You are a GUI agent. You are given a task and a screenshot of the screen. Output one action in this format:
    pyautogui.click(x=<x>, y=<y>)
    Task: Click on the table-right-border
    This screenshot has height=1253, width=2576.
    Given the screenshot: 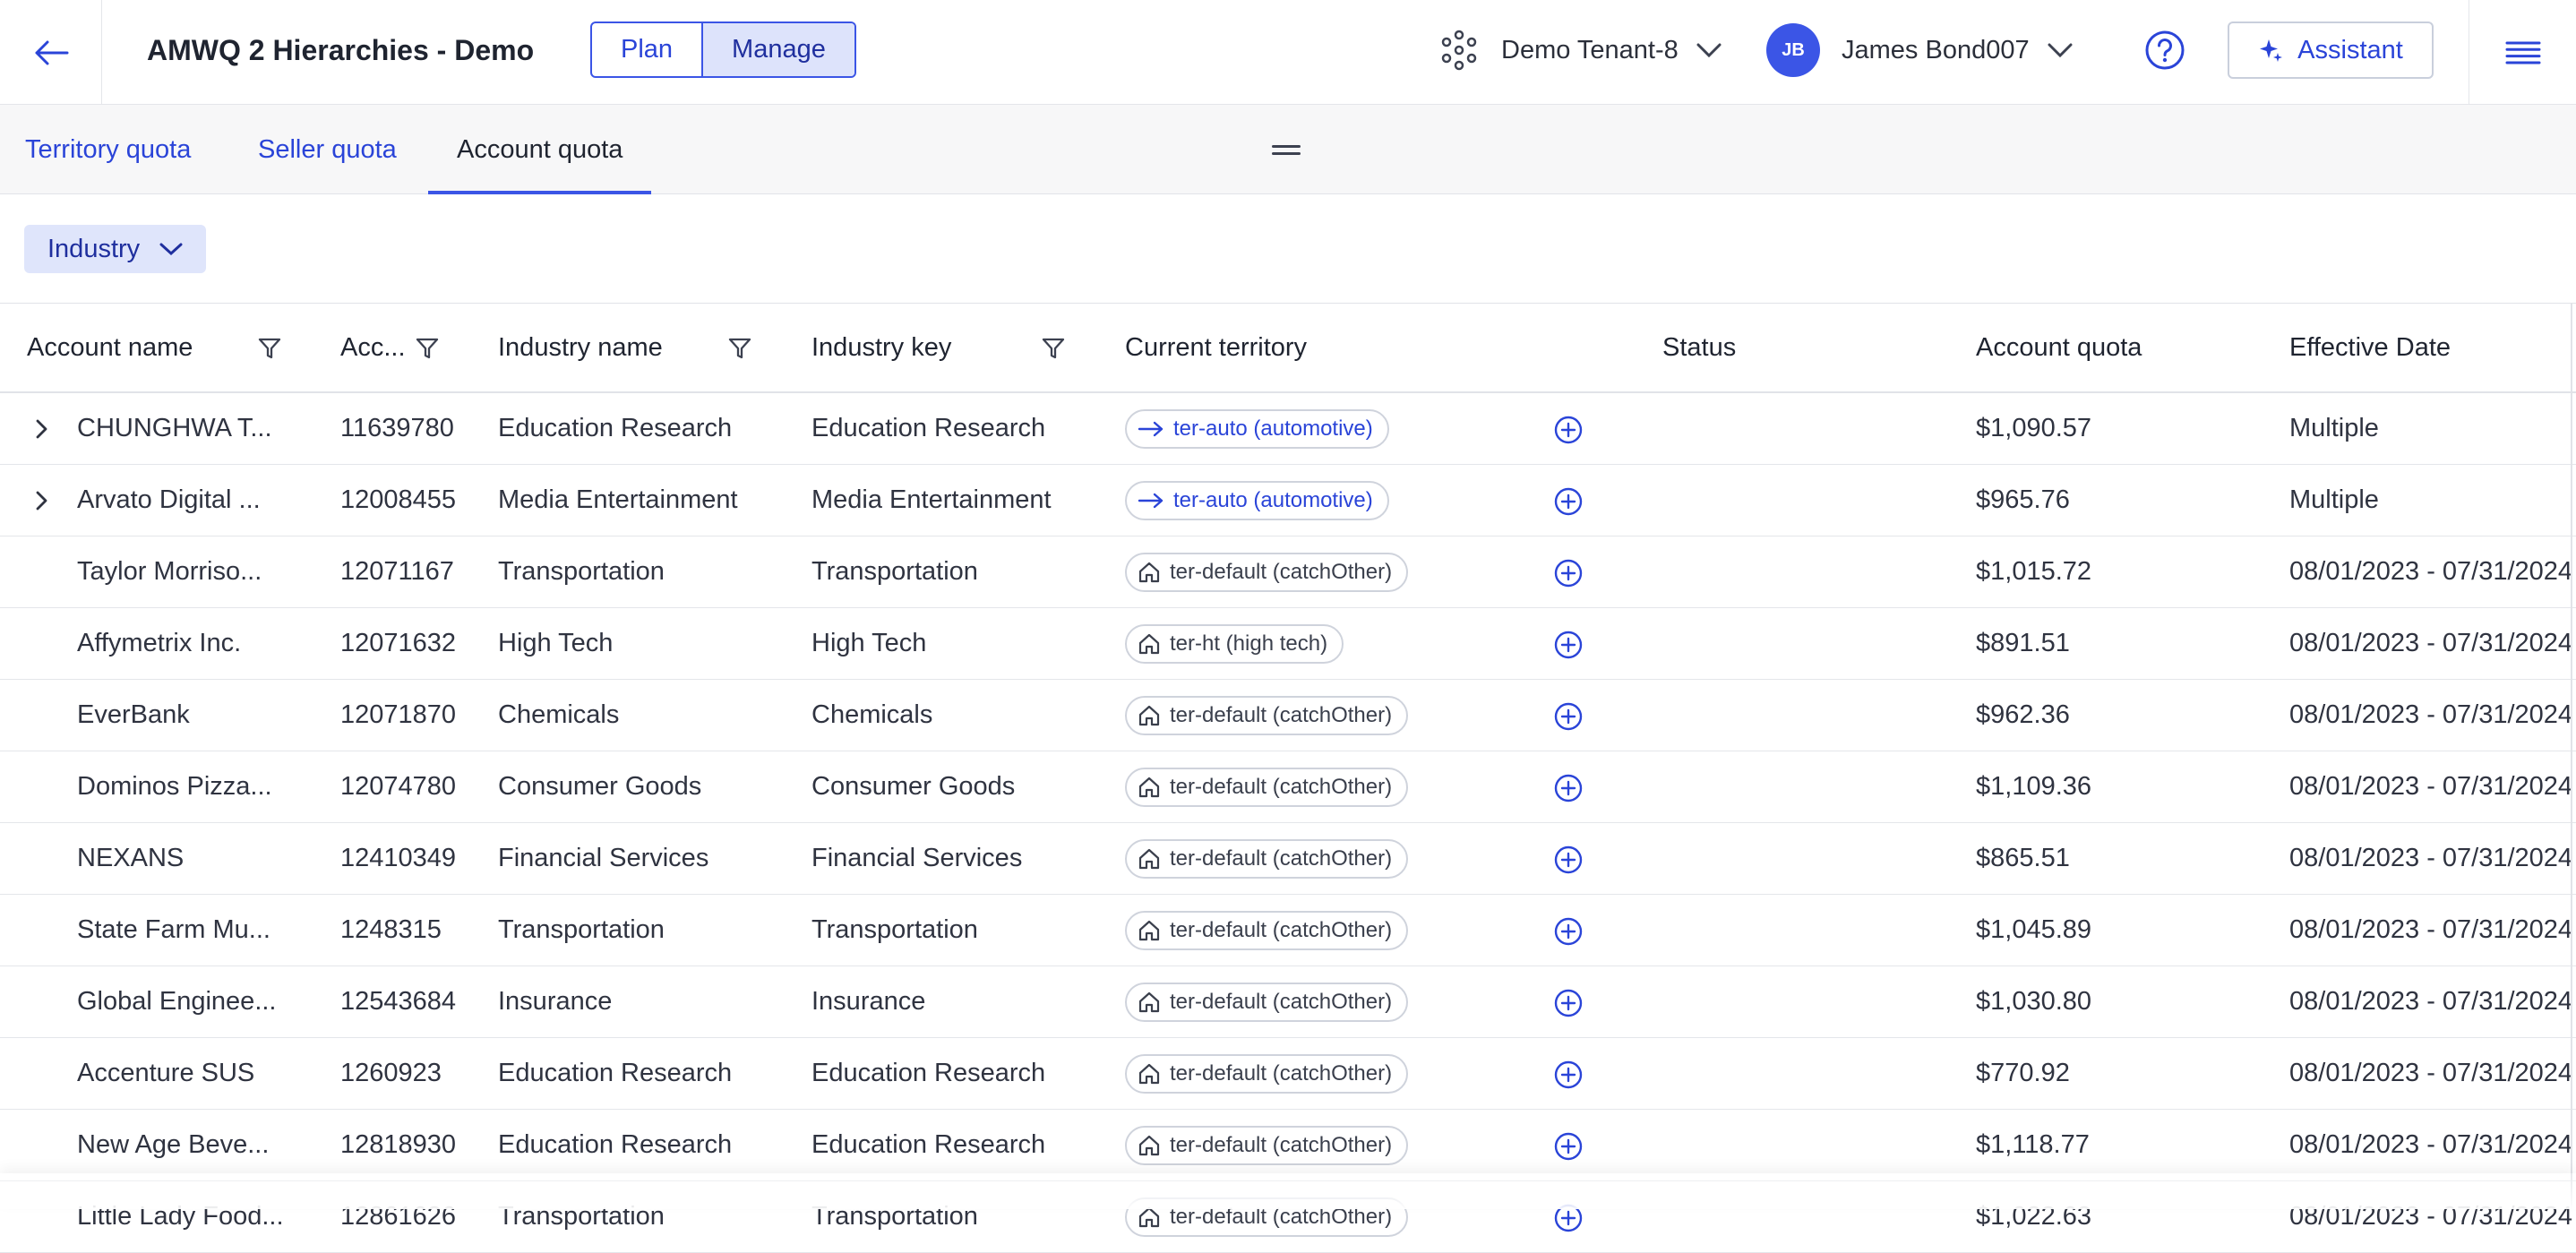 What is the action you would take?
    pyautogui.click(x=2571, y=756)
    